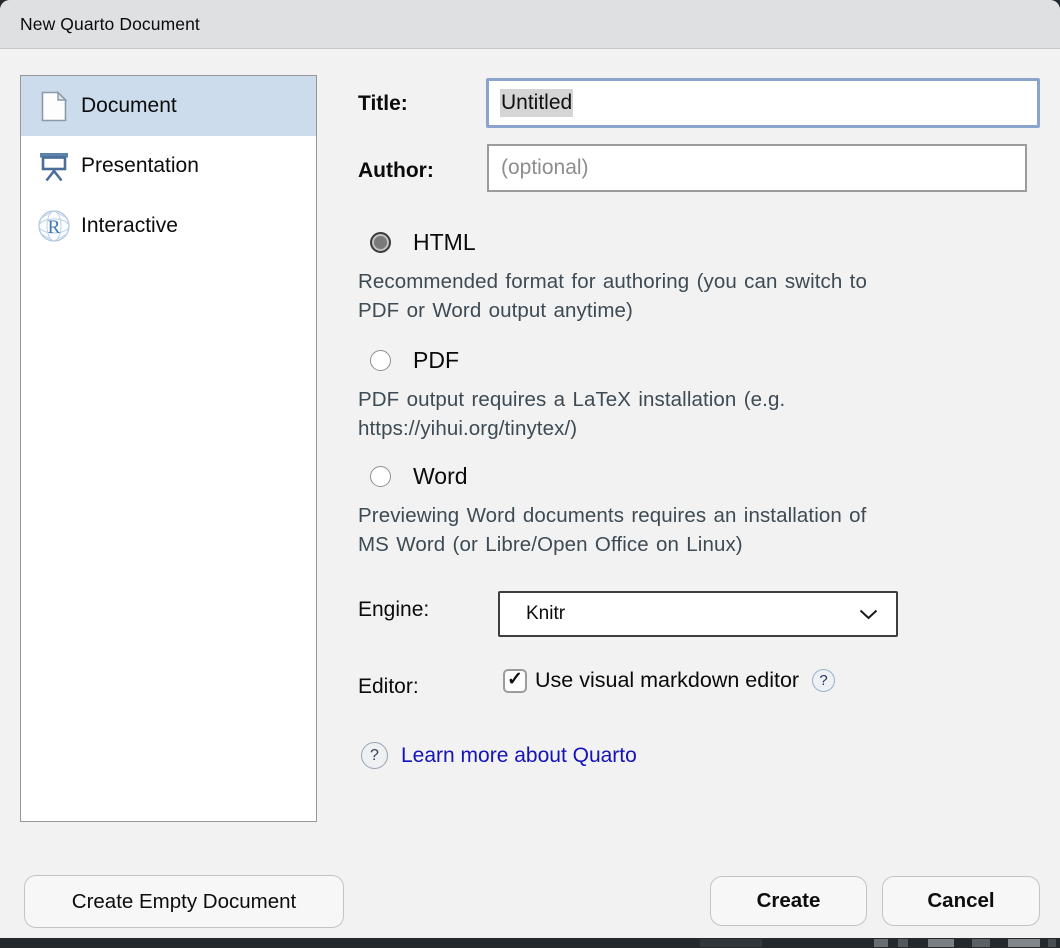 Image resolution: width=1060 pixels, height=948 pixels. What do you see at coordinates (440, 476) in the screenshot?
I see `radio-word-label: Word` at bounding box center [440, 476].